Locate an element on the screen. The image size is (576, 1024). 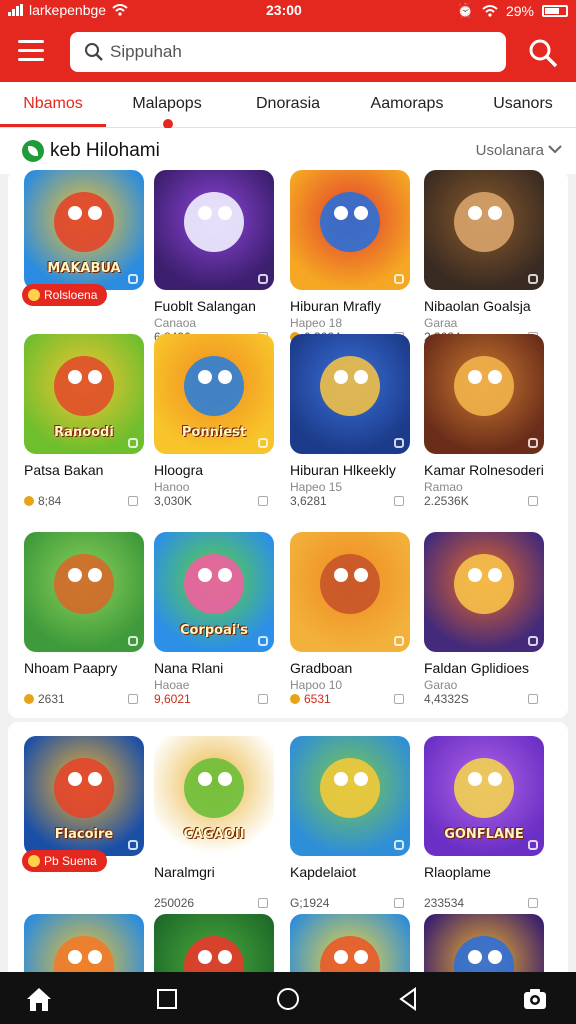
search-icon is located at coordinates (543, 53).